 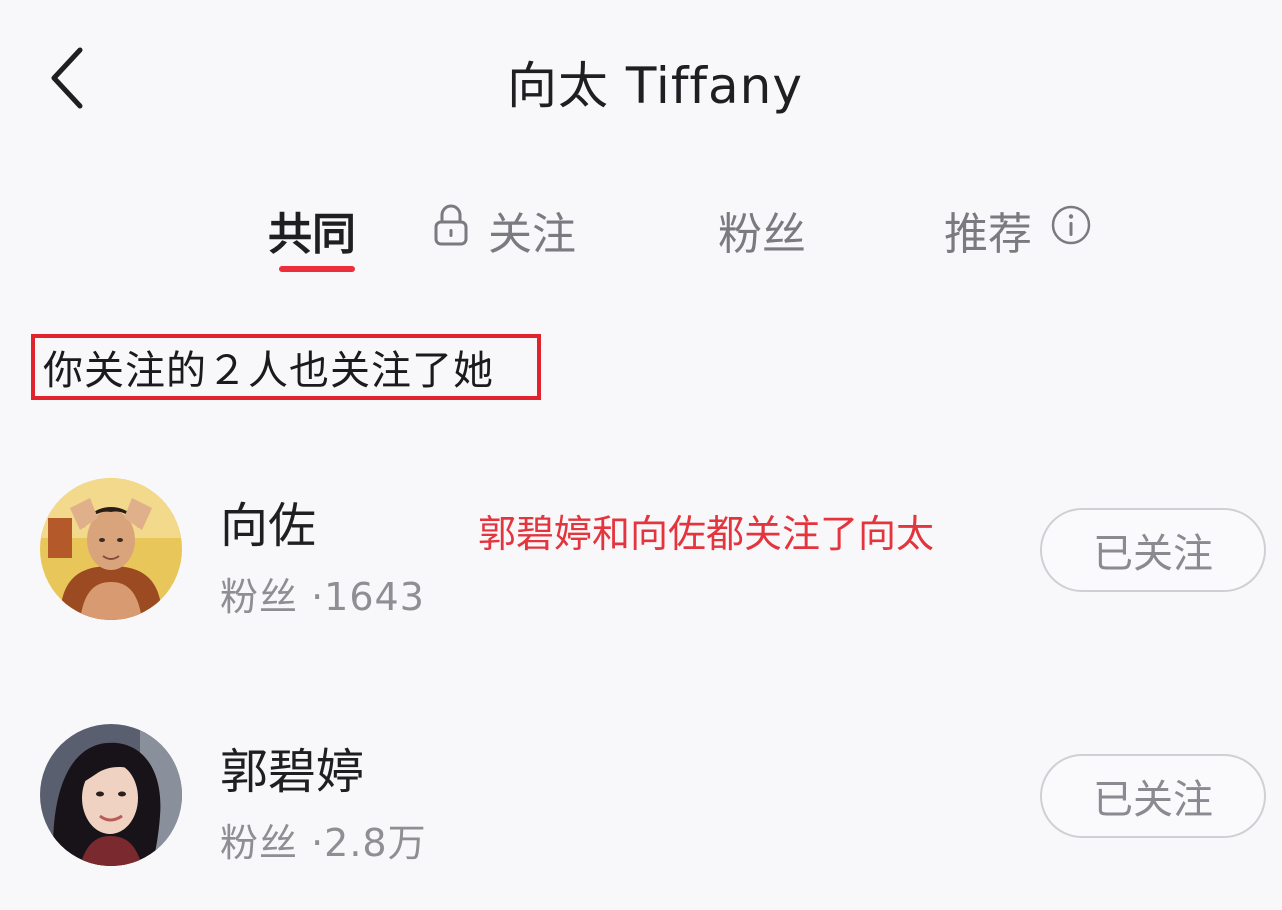 What do you see at coordinates (641, 243) in the screenshot?
I see `tab-bar: 共同 关注 粉丝 推荐` at bounding box center [641, 243].